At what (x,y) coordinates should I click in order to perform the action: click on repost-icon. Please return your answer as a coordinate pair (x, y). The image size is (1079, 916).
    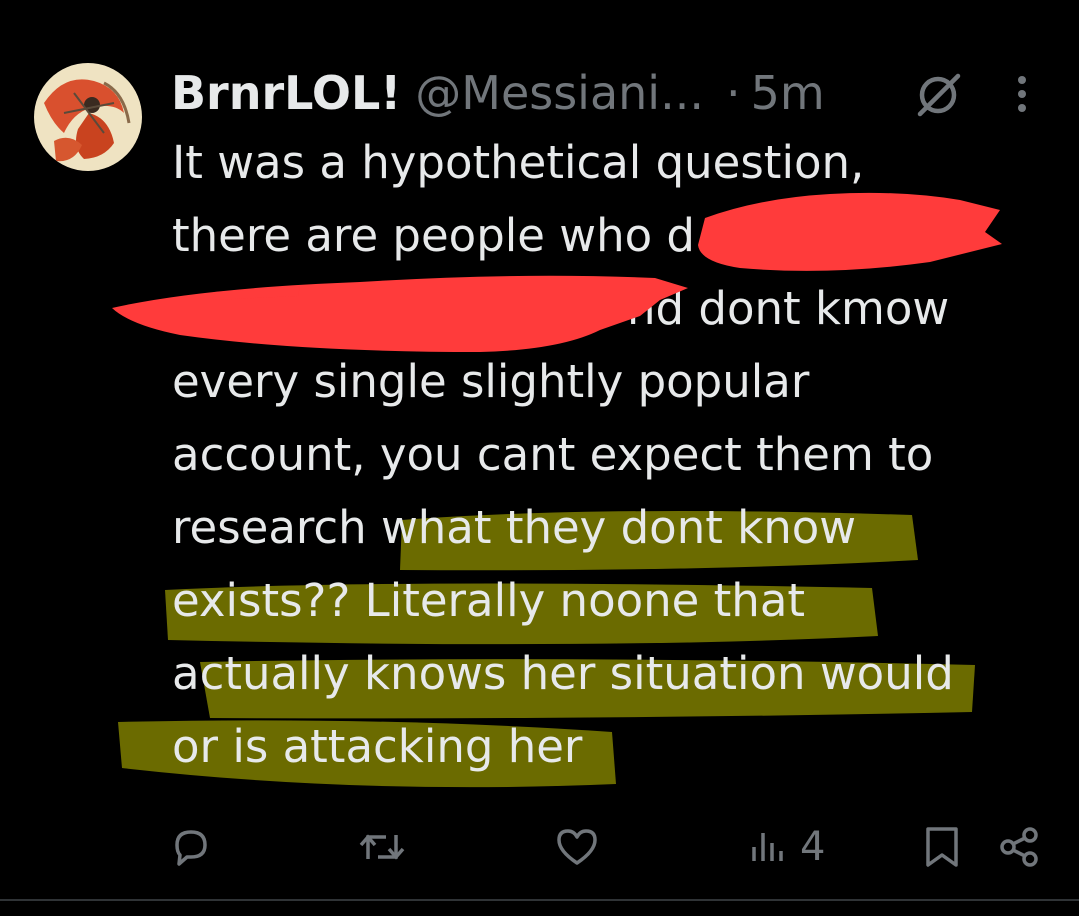
    Looking at the image, I should click on (382, 847).